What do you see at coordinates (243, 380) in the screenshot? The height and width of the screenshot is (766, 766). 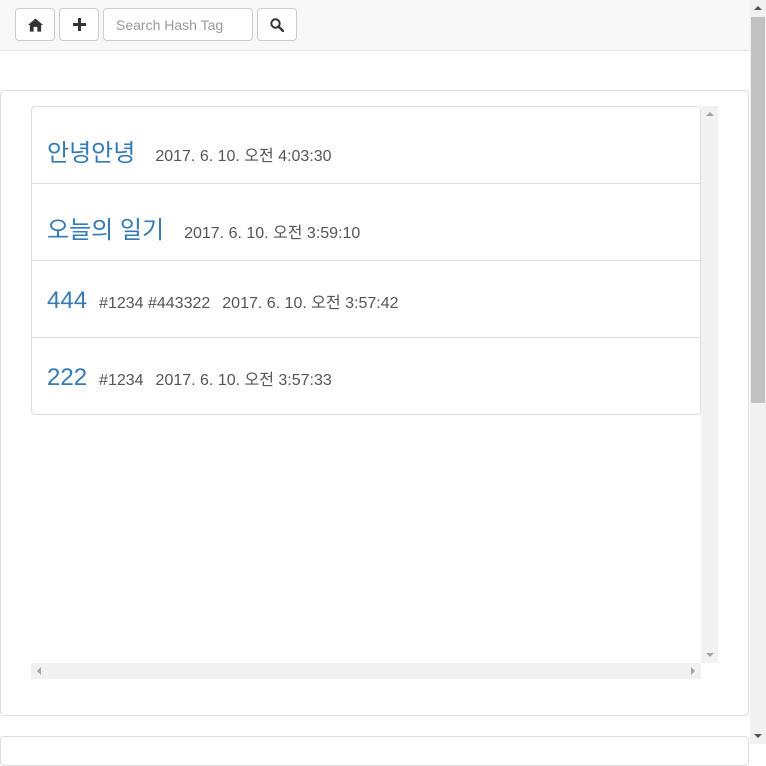 I see `post-date: 2017. 6. 10. 오전 3:57:33` at bounding box center [243, 380].